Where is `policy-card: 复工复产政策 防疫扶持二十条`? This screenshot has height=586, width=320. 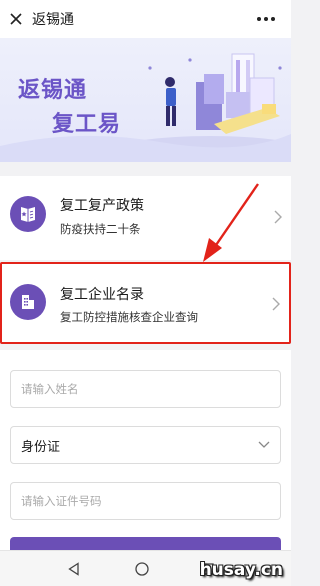
policy-card: 复工复产政策 防疫扶持二十条 is located at coordinates (145, 218).